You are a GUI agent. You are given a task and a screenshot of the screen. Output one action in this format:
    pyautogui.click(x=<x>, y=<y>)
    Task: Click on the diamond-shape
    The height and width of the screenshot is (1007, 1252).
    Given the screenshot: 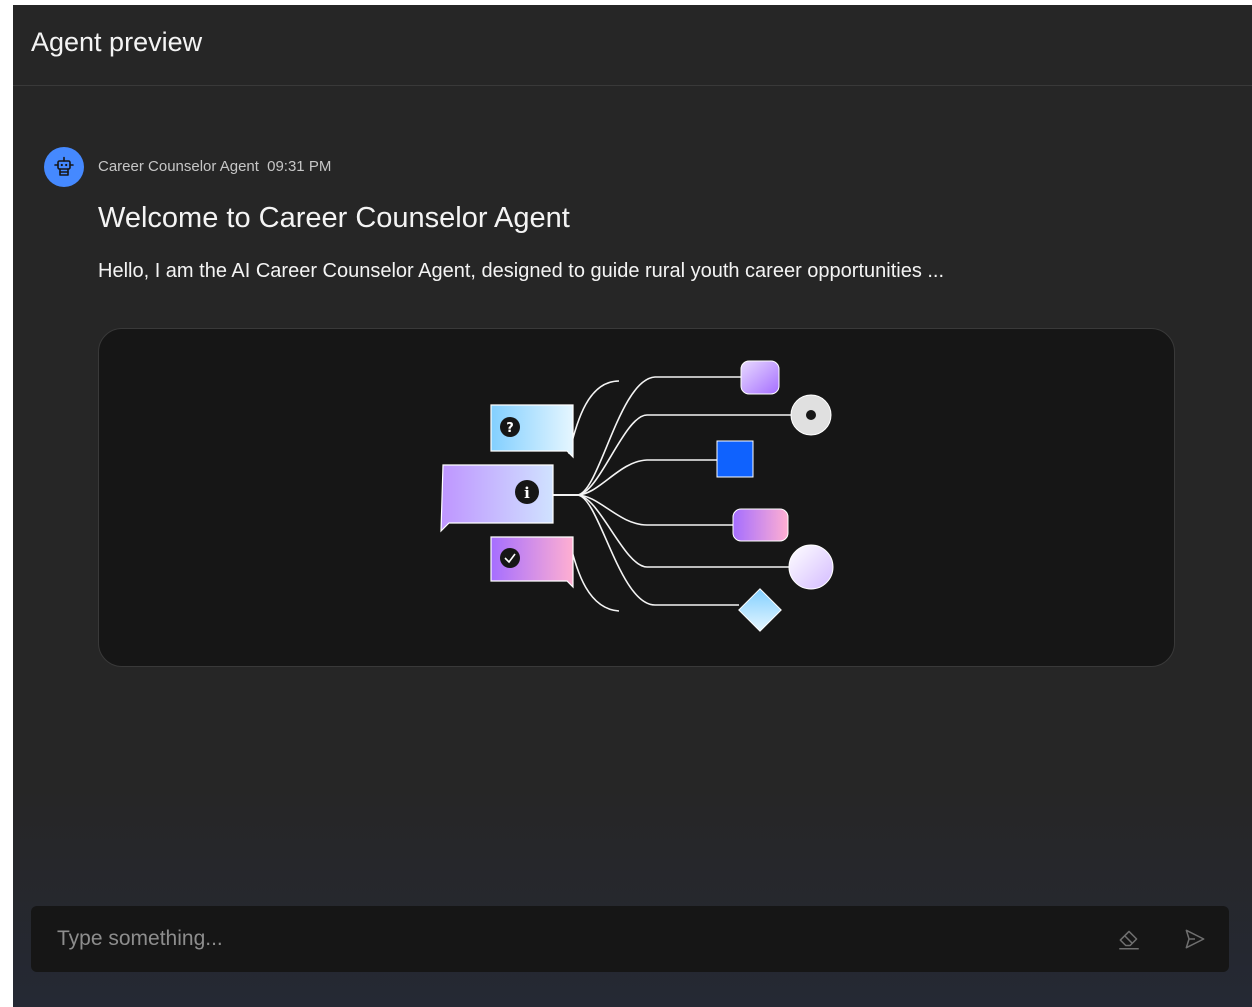 What is the action you would take?
    pyautogui.click(x=760, y=610)
    